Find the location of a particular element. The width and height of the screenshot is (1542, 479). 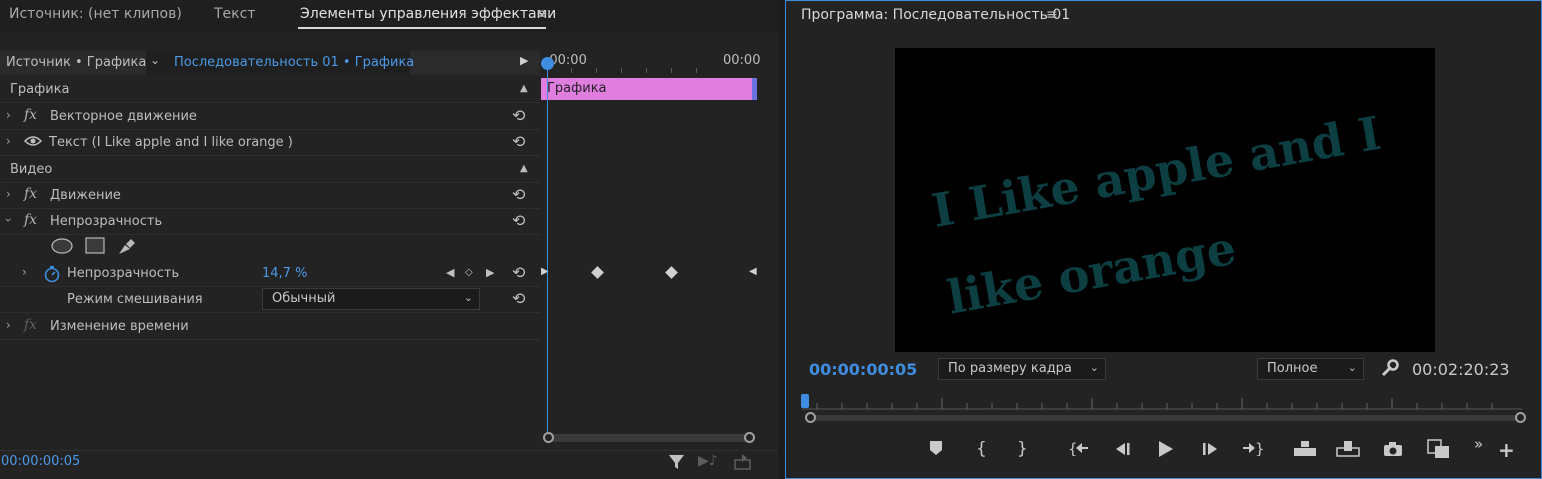

blend-mode-value: Обычный is located at coordinates (304, 298).